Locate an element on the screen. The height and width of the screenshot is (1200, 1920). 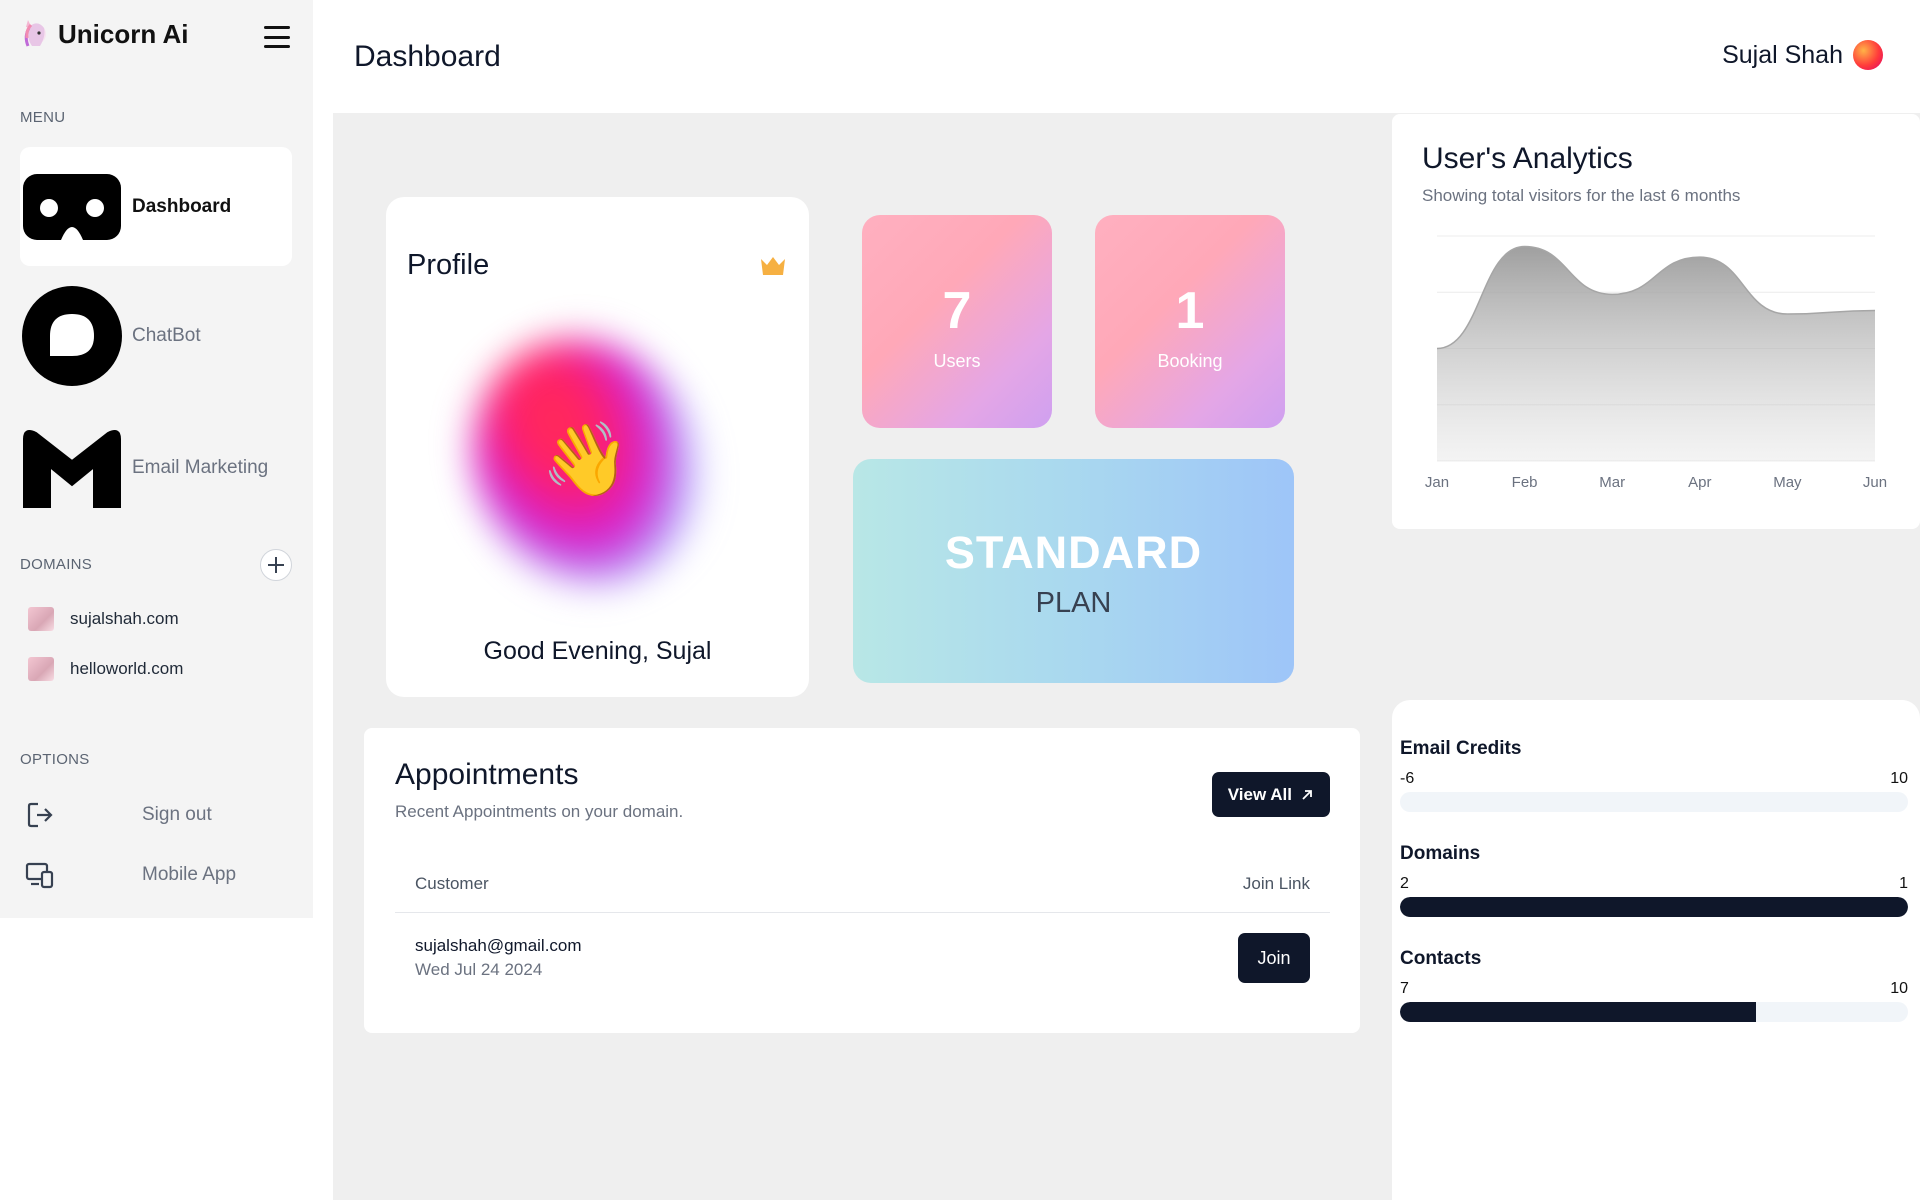
domain-item: helloworld.com is located at coordinates (105, 669).